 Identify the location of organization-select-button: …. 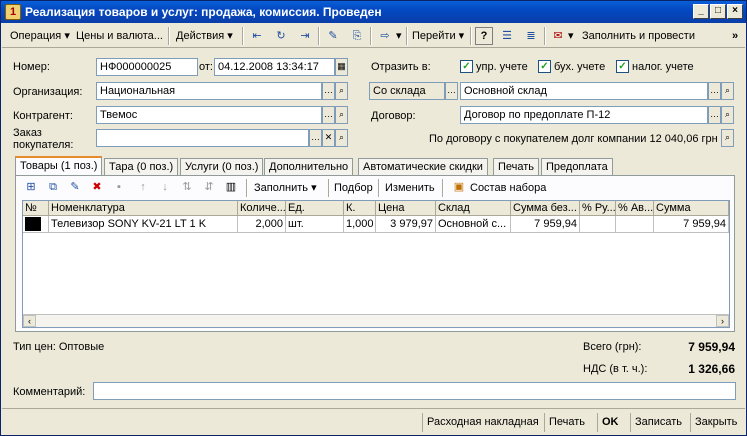
(328, 91).